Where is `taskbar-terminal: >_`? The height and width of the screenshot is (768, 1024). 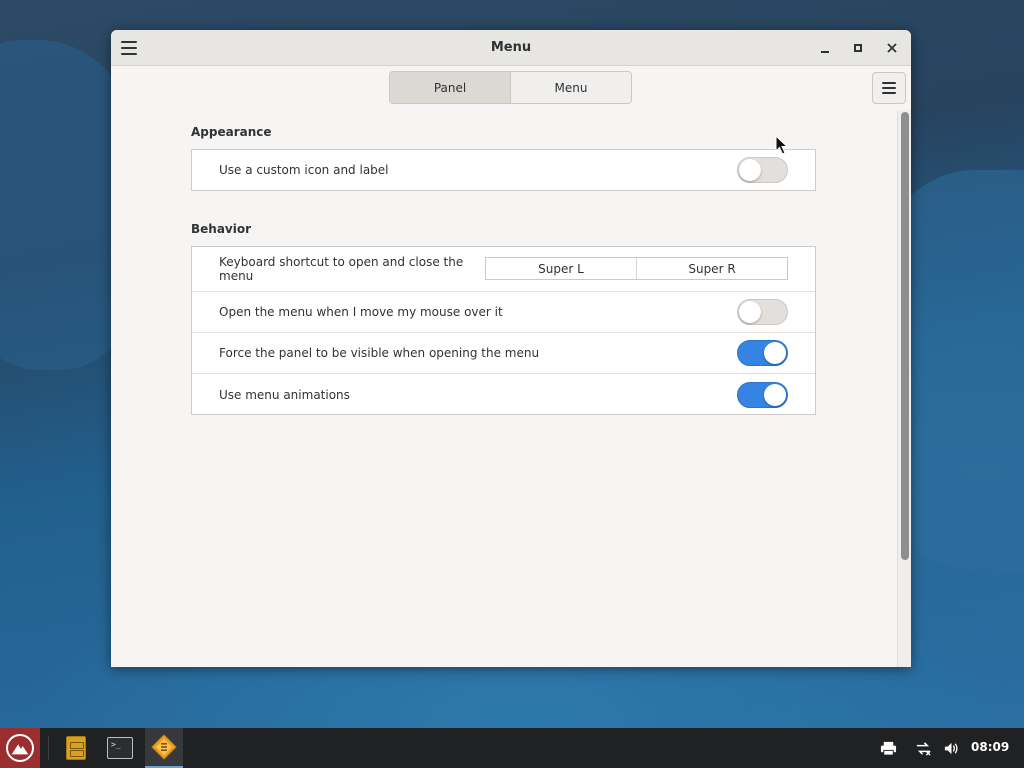
taskbar-terminal: >_ is located at coordinates (120, 748).